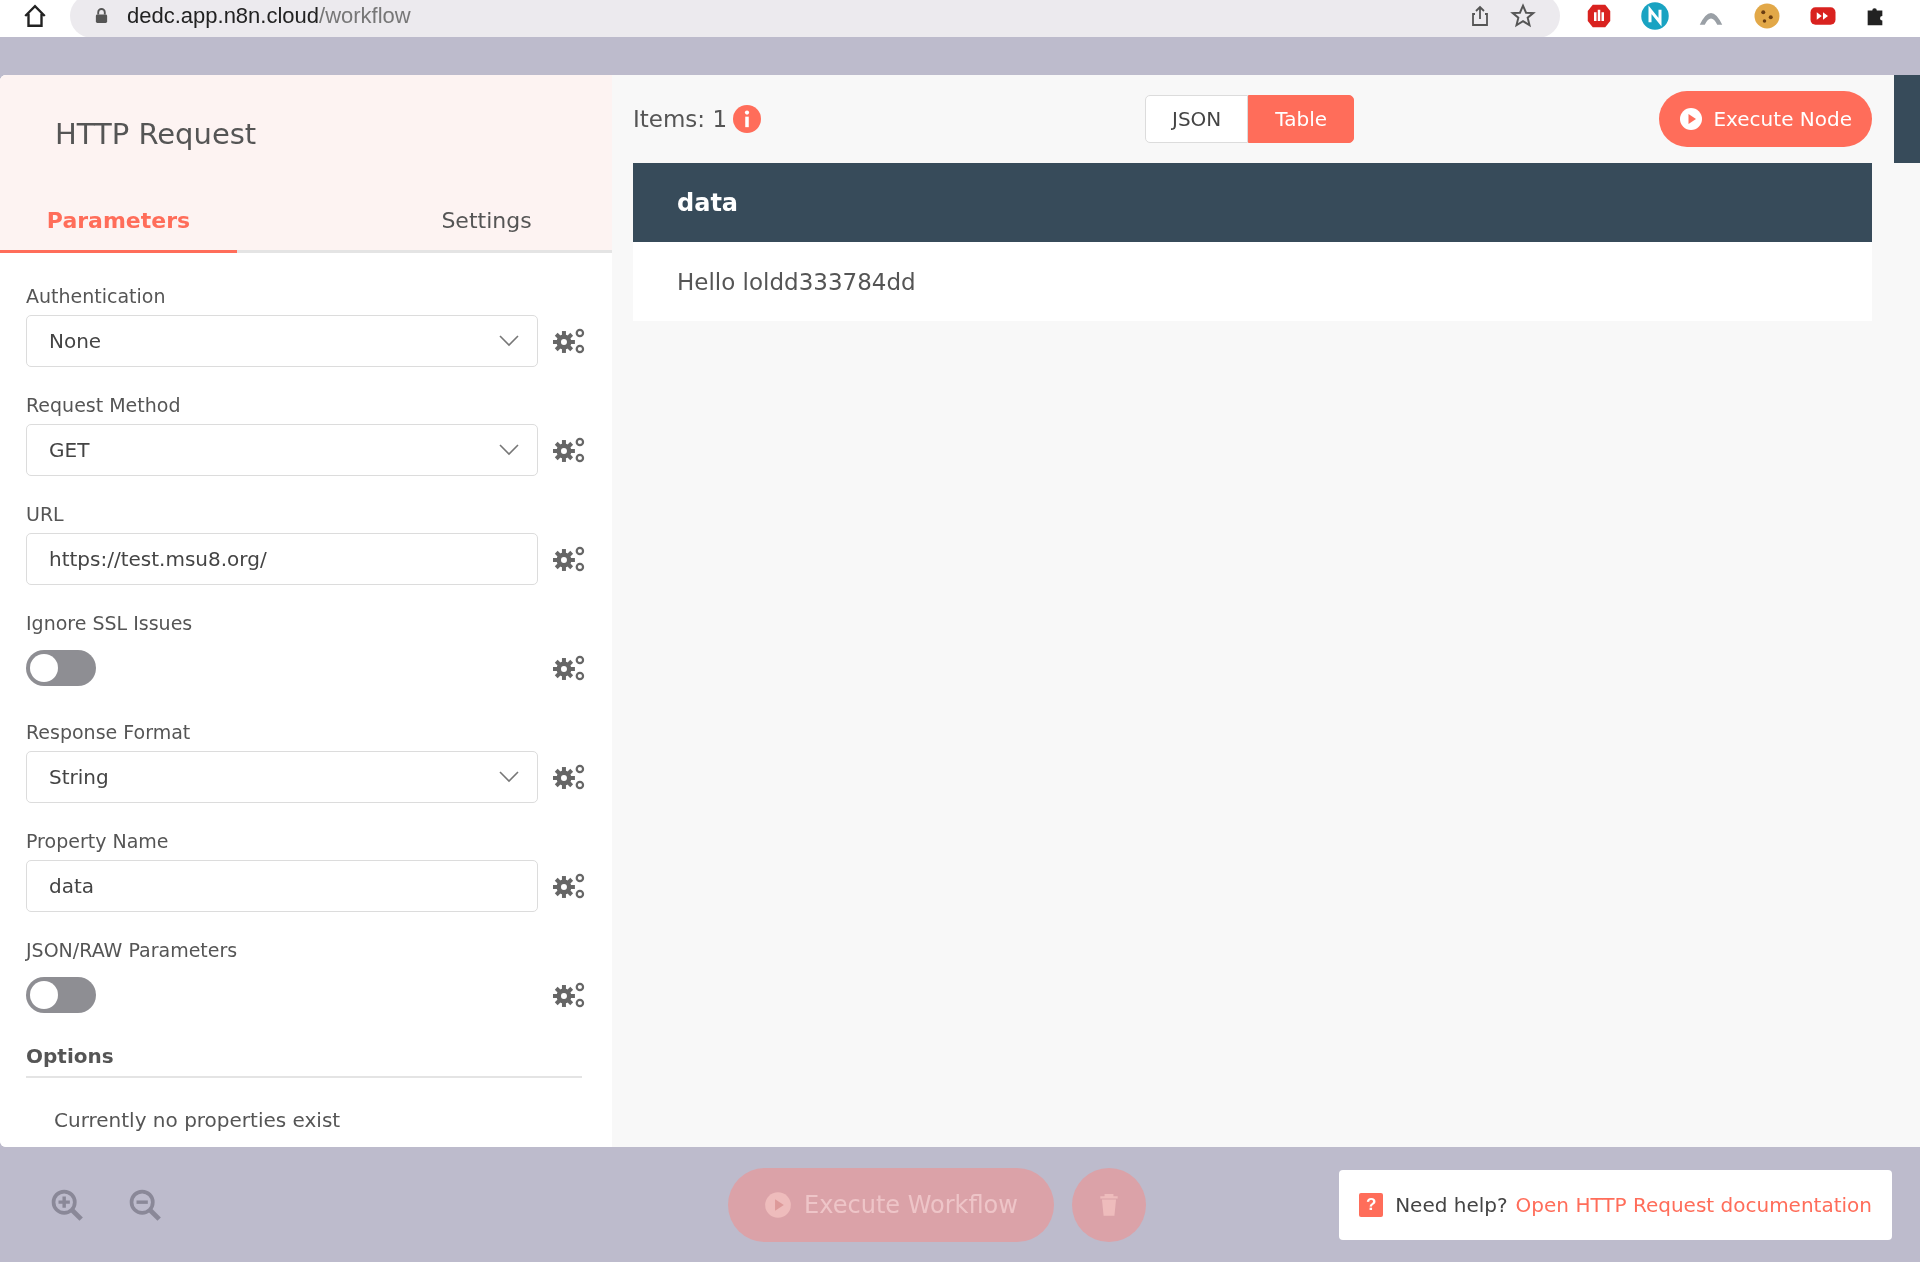  I want to click on field-label: URL, so click(45, 515).